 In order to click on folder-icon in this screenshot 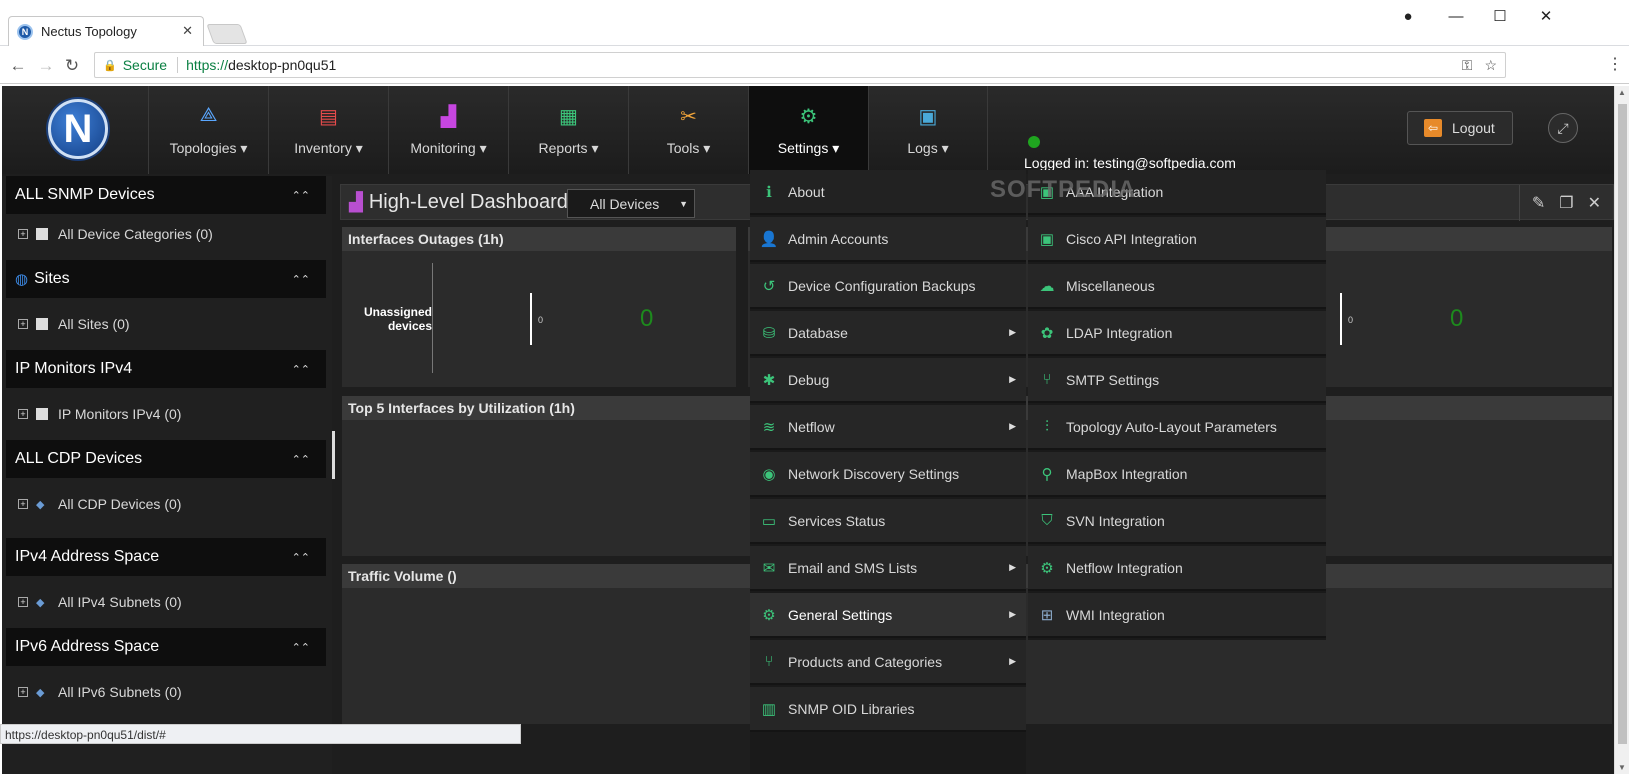, I will do `click(42, 234)`.